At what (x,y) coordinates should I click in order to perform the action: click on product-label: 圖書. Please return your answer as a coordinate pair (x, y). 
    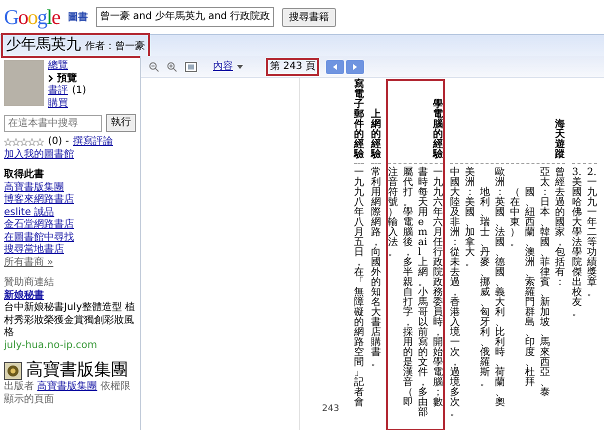
    Looking at the image, I should click on (78, 17).